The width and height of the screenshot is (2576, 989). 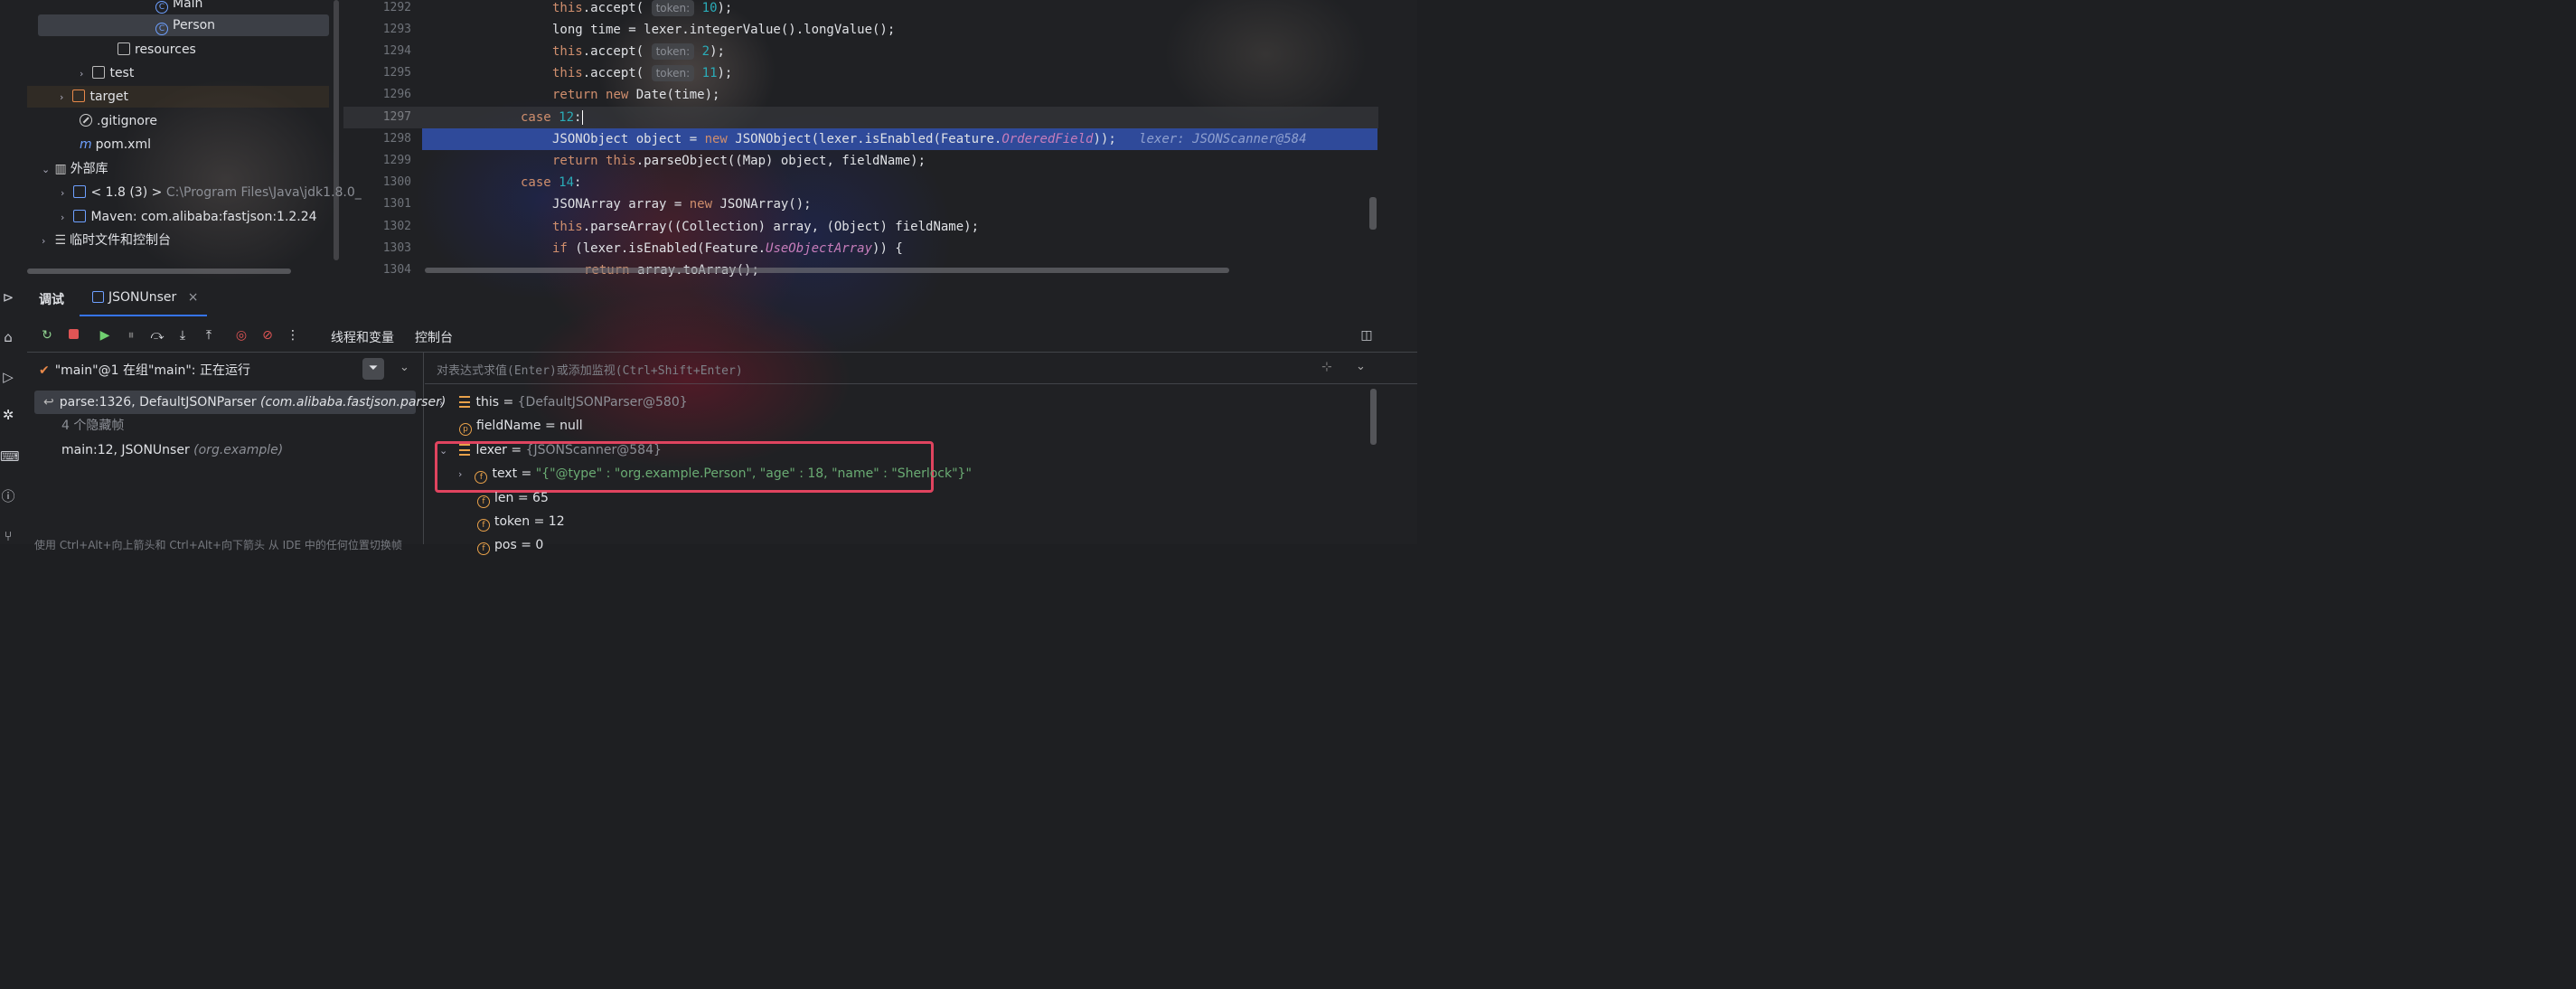 What do you see at coordinates (539, 545) in the screenshot?
I see `variable-value: 0` at bounding box center [539, 545].